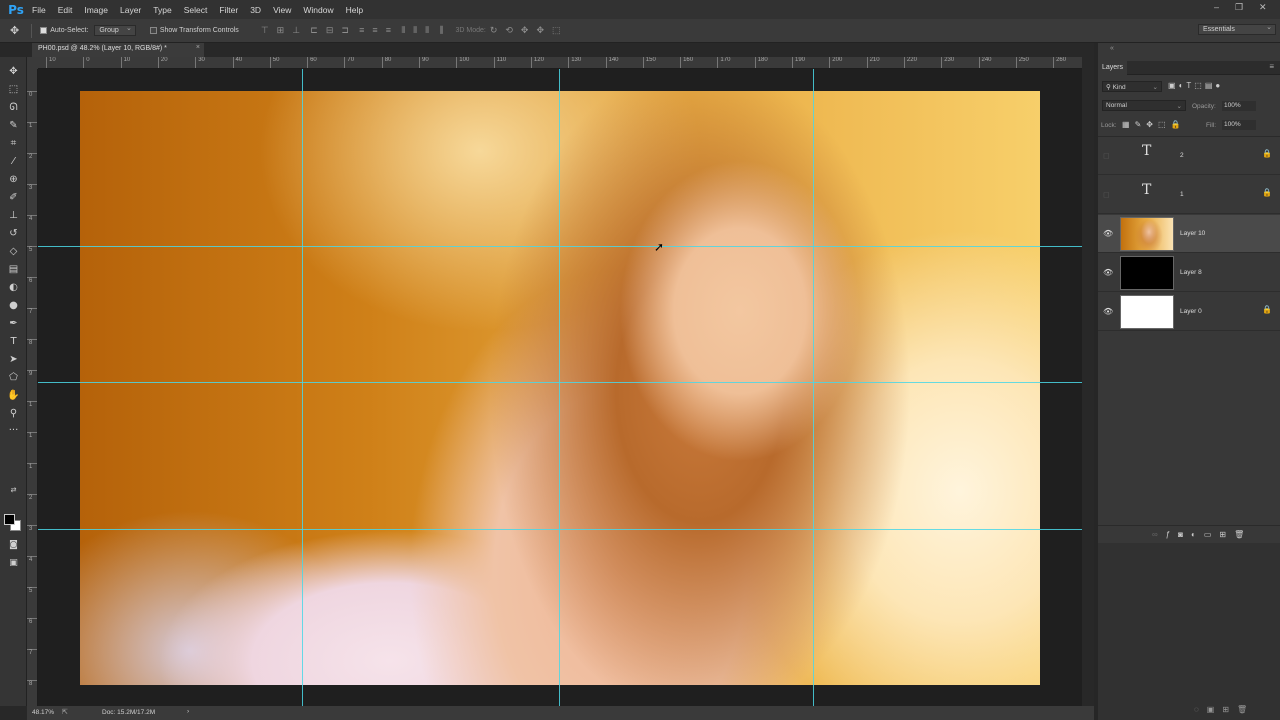 Image resolution: width=1280 pixels, height=720 pixels. Describe the element at coordinates (1237, 29) in the screenshot. I see `workspace-dropdown: Essentials` at that location.